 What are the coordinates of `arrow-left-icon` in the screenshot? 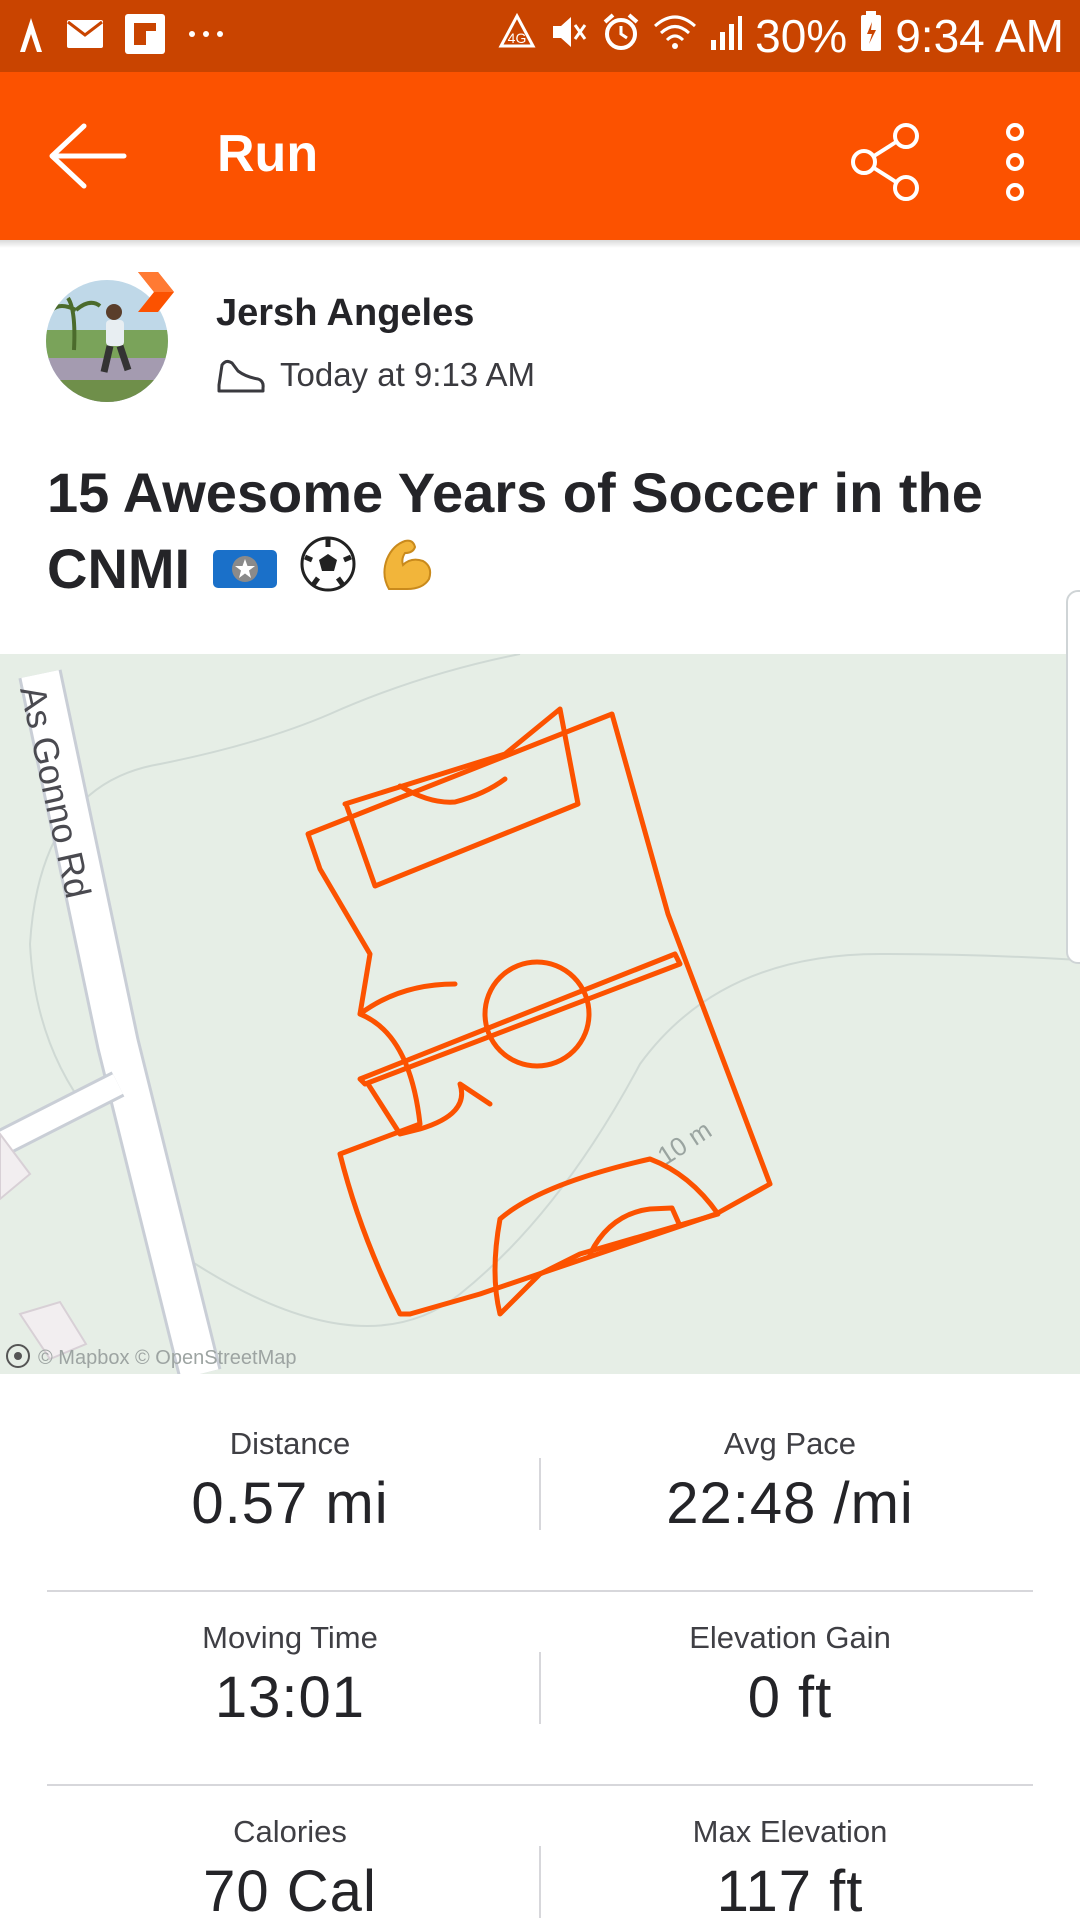 It's located at (88, 156).